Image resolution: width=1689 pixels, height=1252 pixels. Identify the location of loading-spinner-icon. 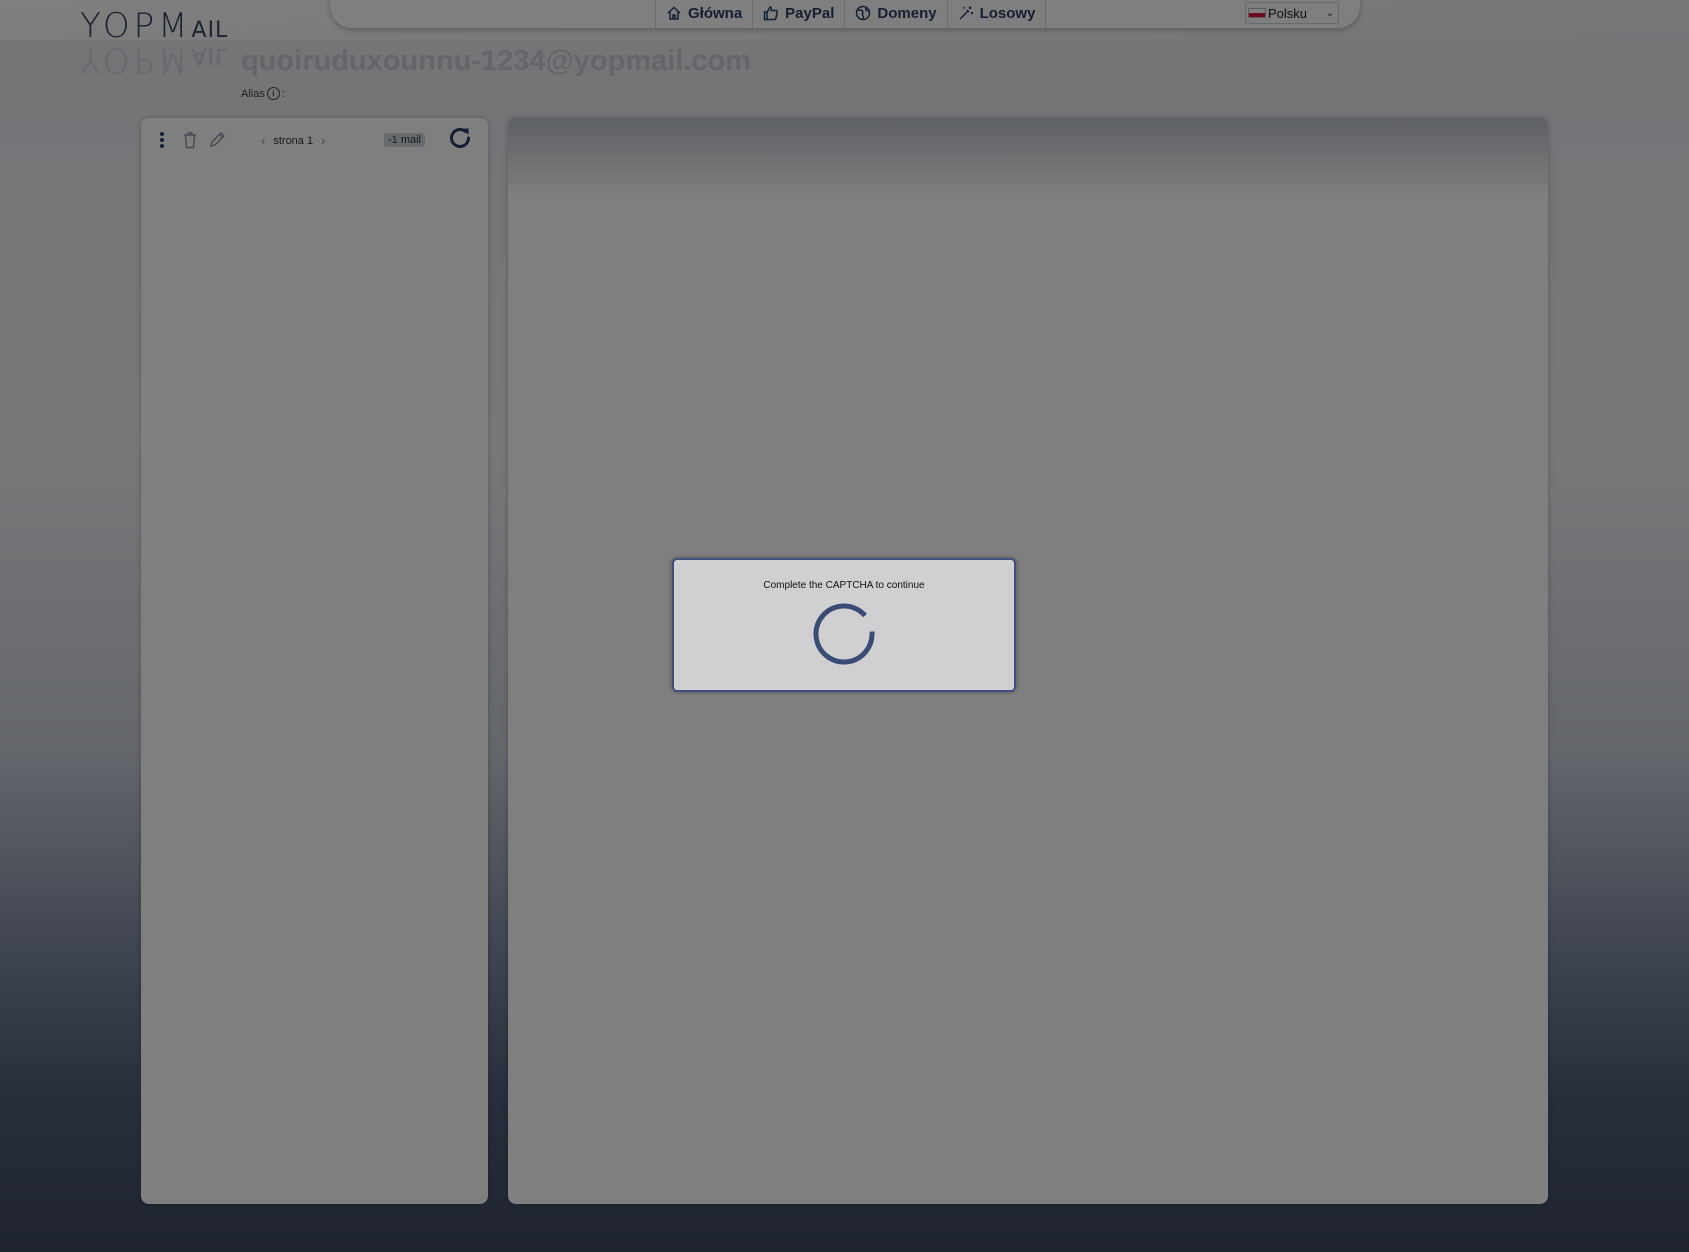
(844, 634).